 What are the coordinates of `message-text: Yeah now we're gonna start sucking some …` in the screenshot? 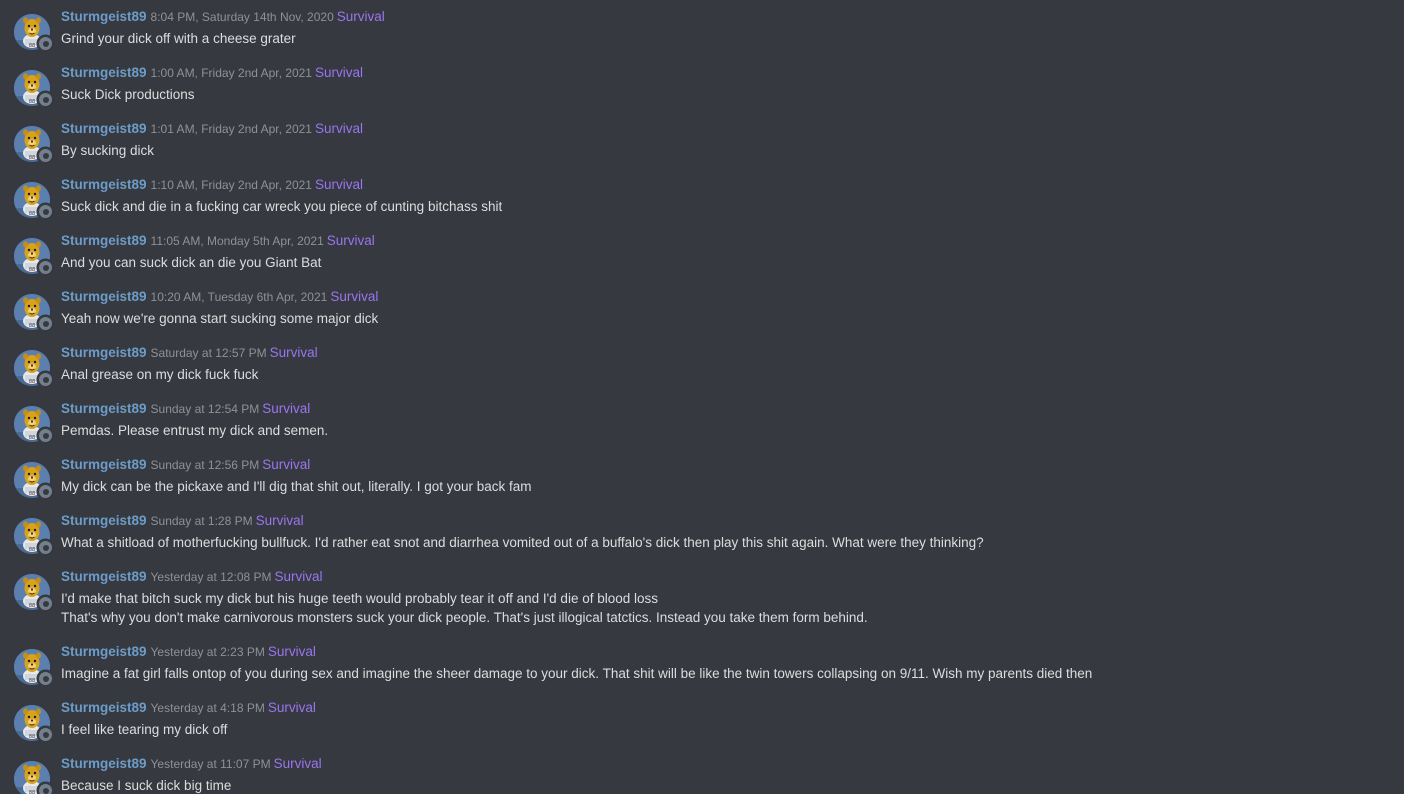 It's located at (220, 318).